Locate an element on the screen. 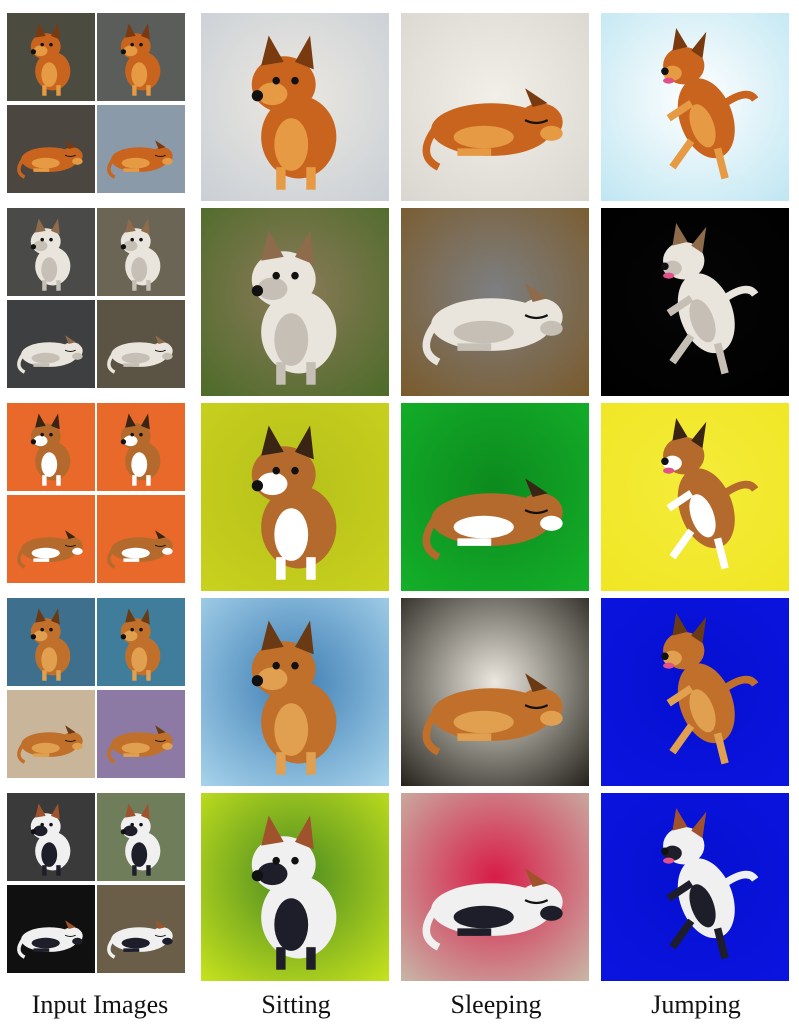 The height and width of the screenshot is (1026, 799). input-images-golden-retriever is located at coordinates (96, 688).